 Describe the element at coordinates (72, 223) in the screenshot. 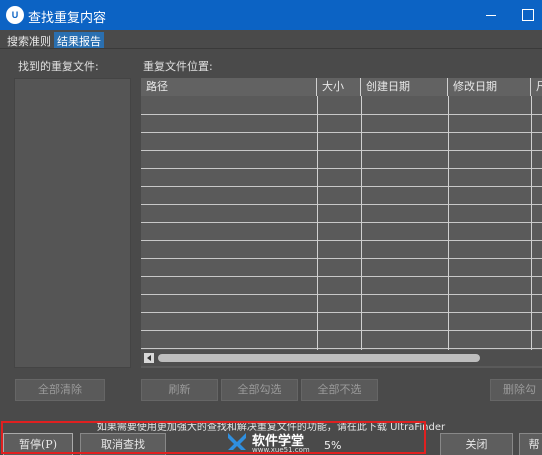

I see `found-duplicates-list` at that location.